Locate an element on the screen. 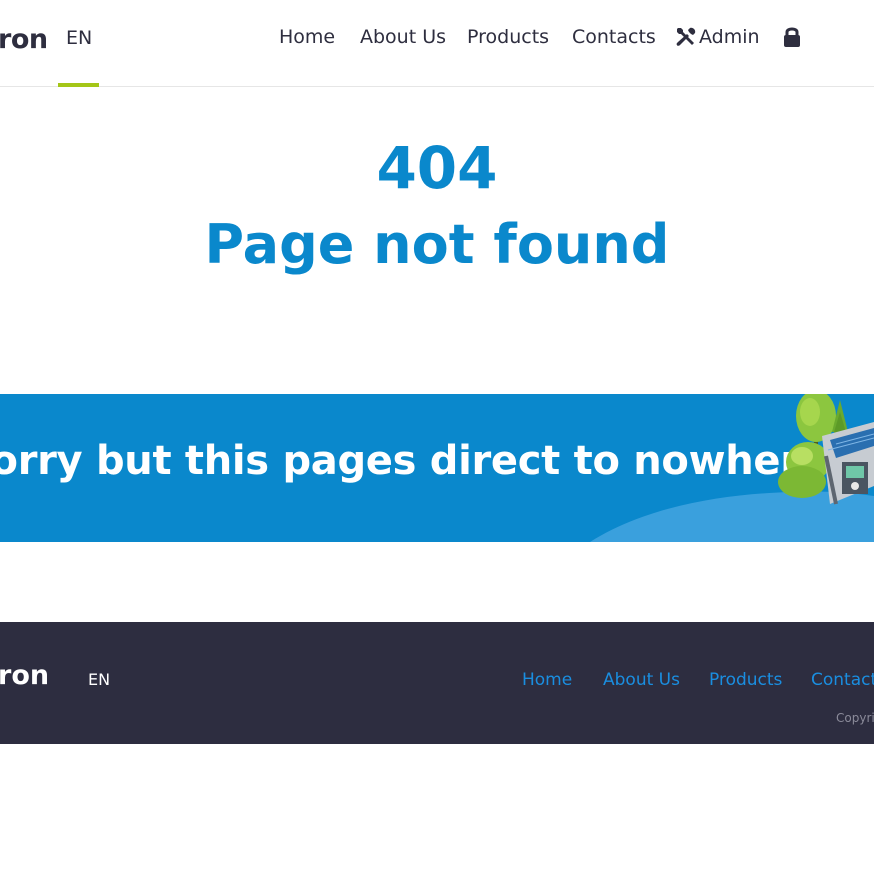 The width and height of the screenshot is (874, 874). solar-station-illustration is located at coordinates (732, 468).